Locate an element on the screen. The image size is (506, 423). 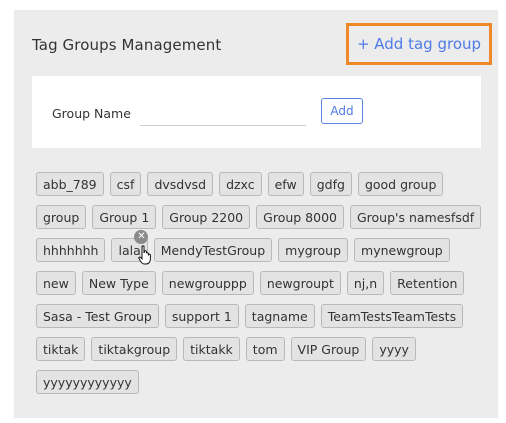
tag-chip: gdfg is located at coordinates (330, 184).